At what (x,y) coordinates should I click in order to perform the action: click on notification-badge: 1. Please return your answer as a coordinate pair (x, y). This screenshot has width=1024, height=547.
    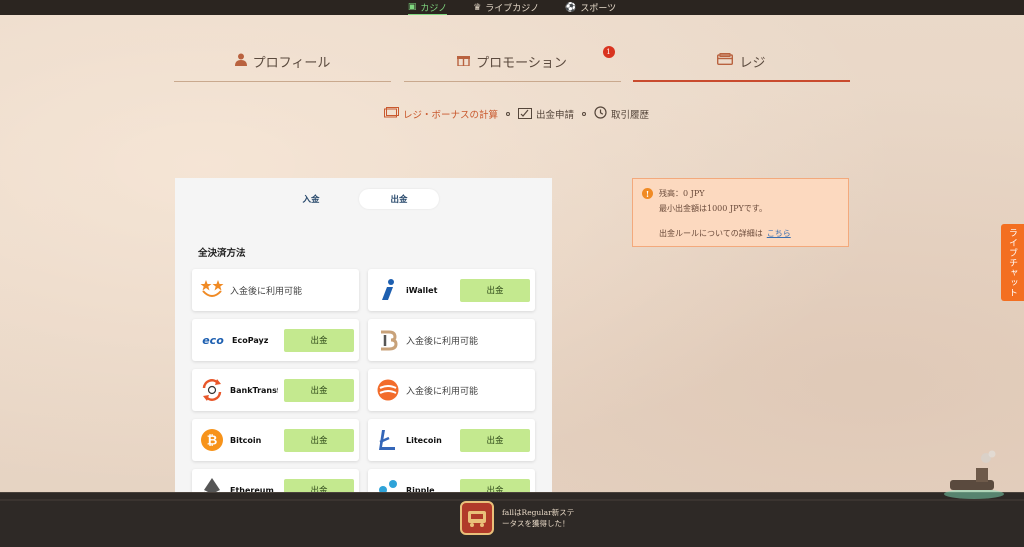
    Looking at the image, I should click on (608, 52).